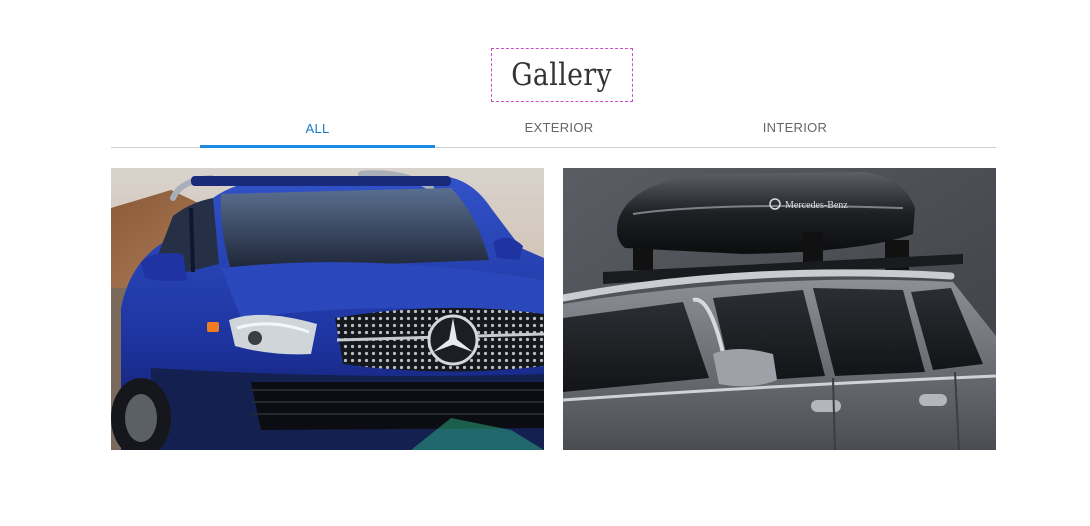 This screenshot has height=526, width=1090. I want to click on page-title-container: Gallery, so click(562, 75).